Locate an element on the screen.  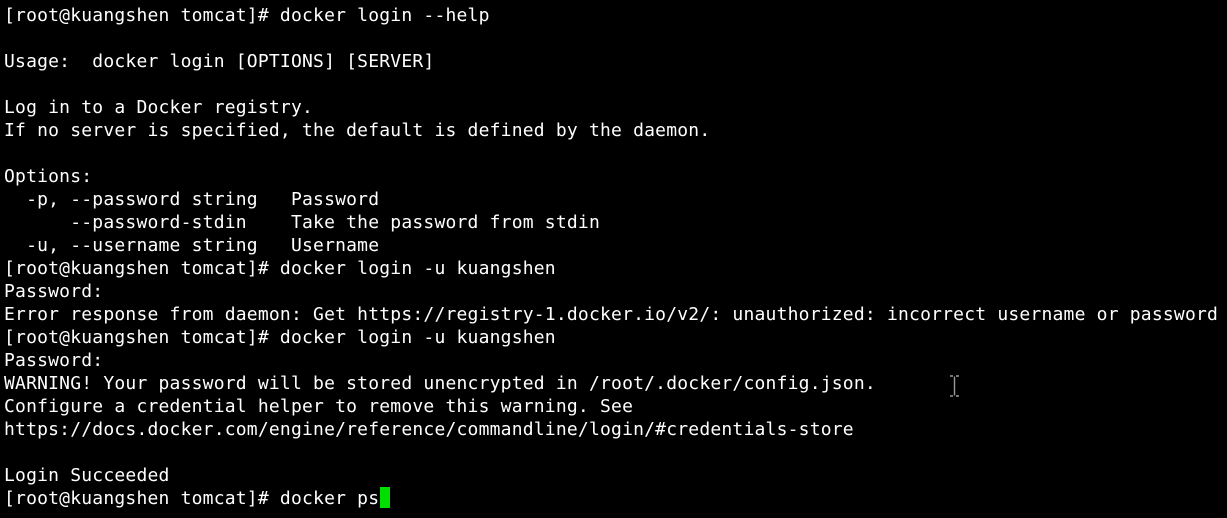
text-ibeam-icon is located at coordinates (954, 386).